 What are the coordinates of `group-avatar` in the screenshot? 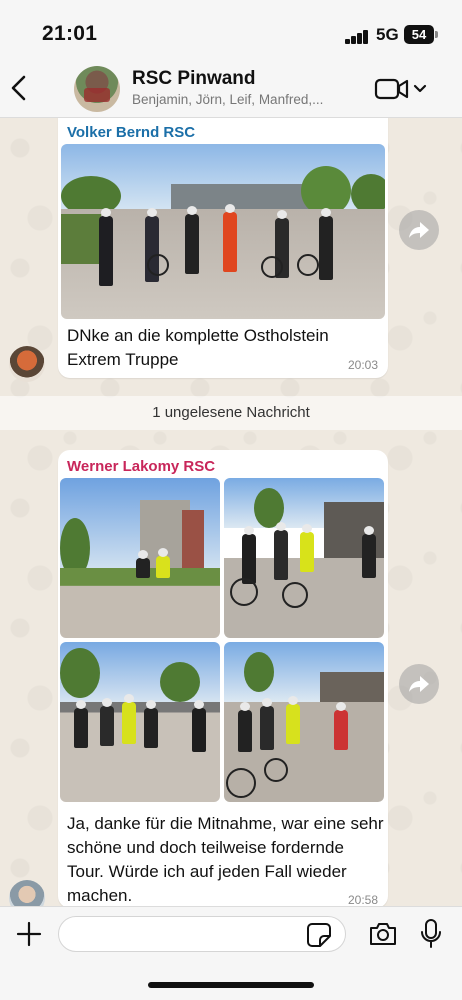 It's located at (97, 89).